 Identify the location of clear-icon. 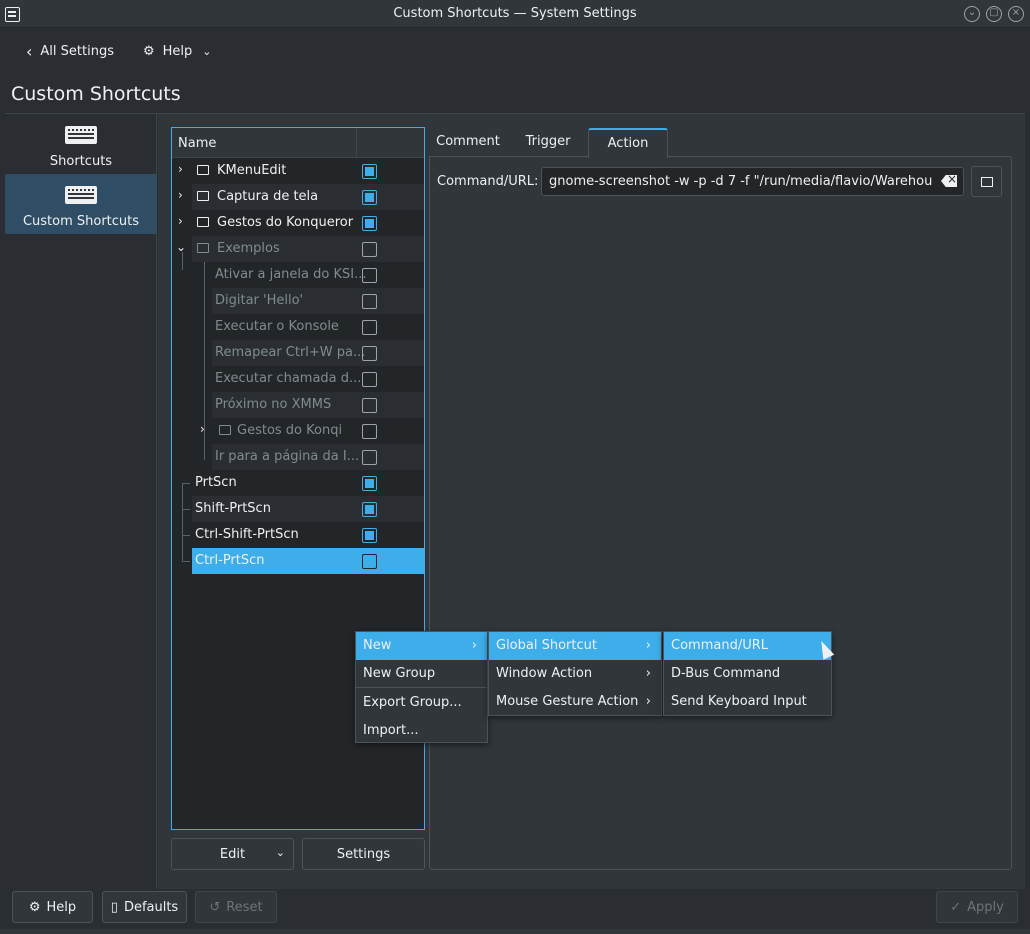
(949, 181).